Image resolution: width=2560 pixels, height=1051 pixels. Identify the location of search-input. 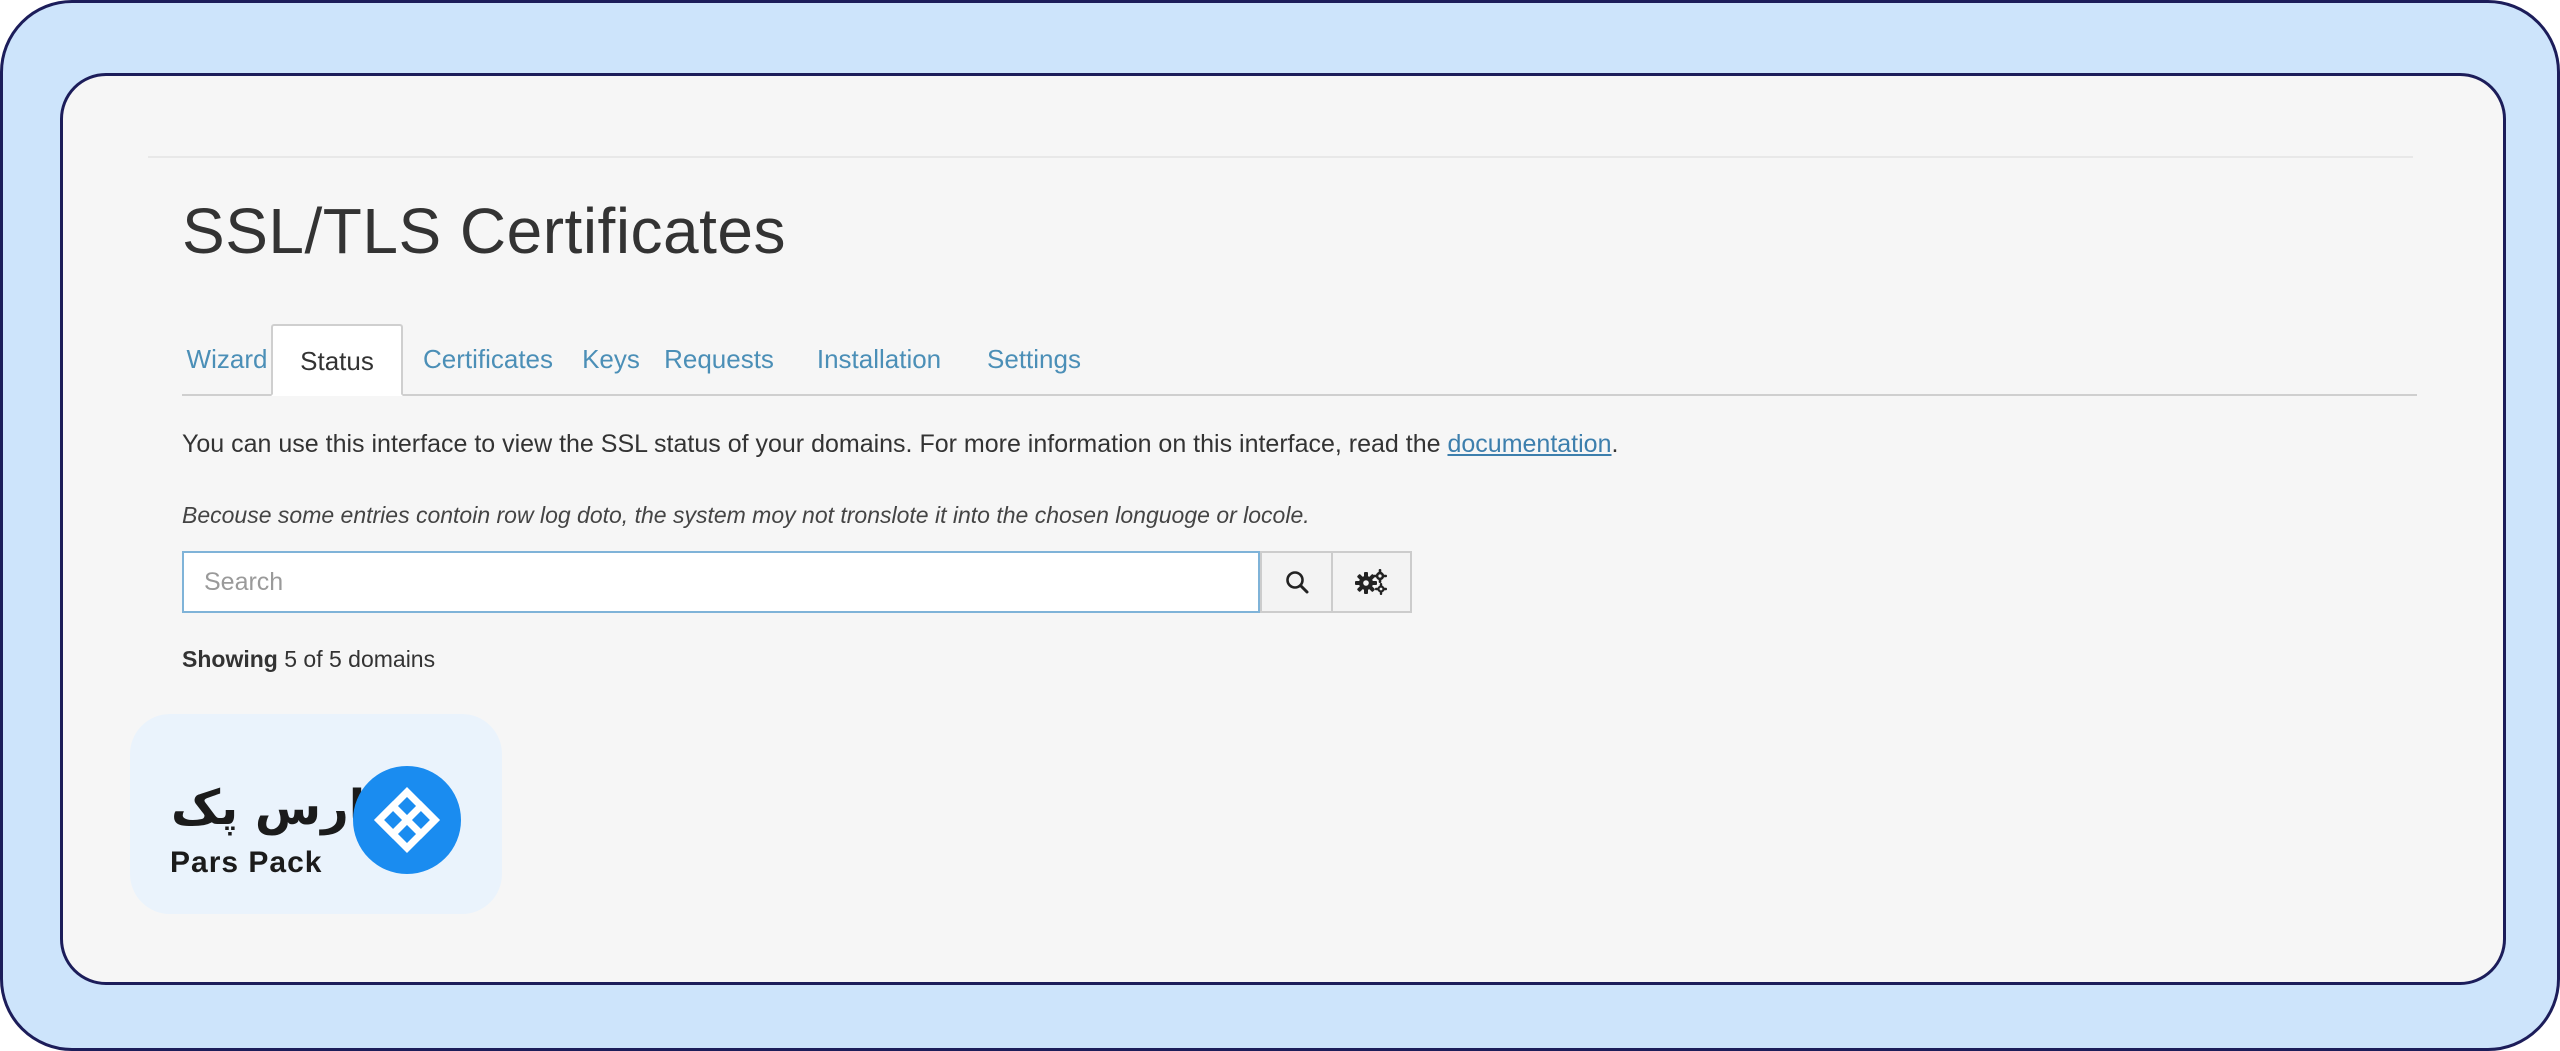
(721, 582).